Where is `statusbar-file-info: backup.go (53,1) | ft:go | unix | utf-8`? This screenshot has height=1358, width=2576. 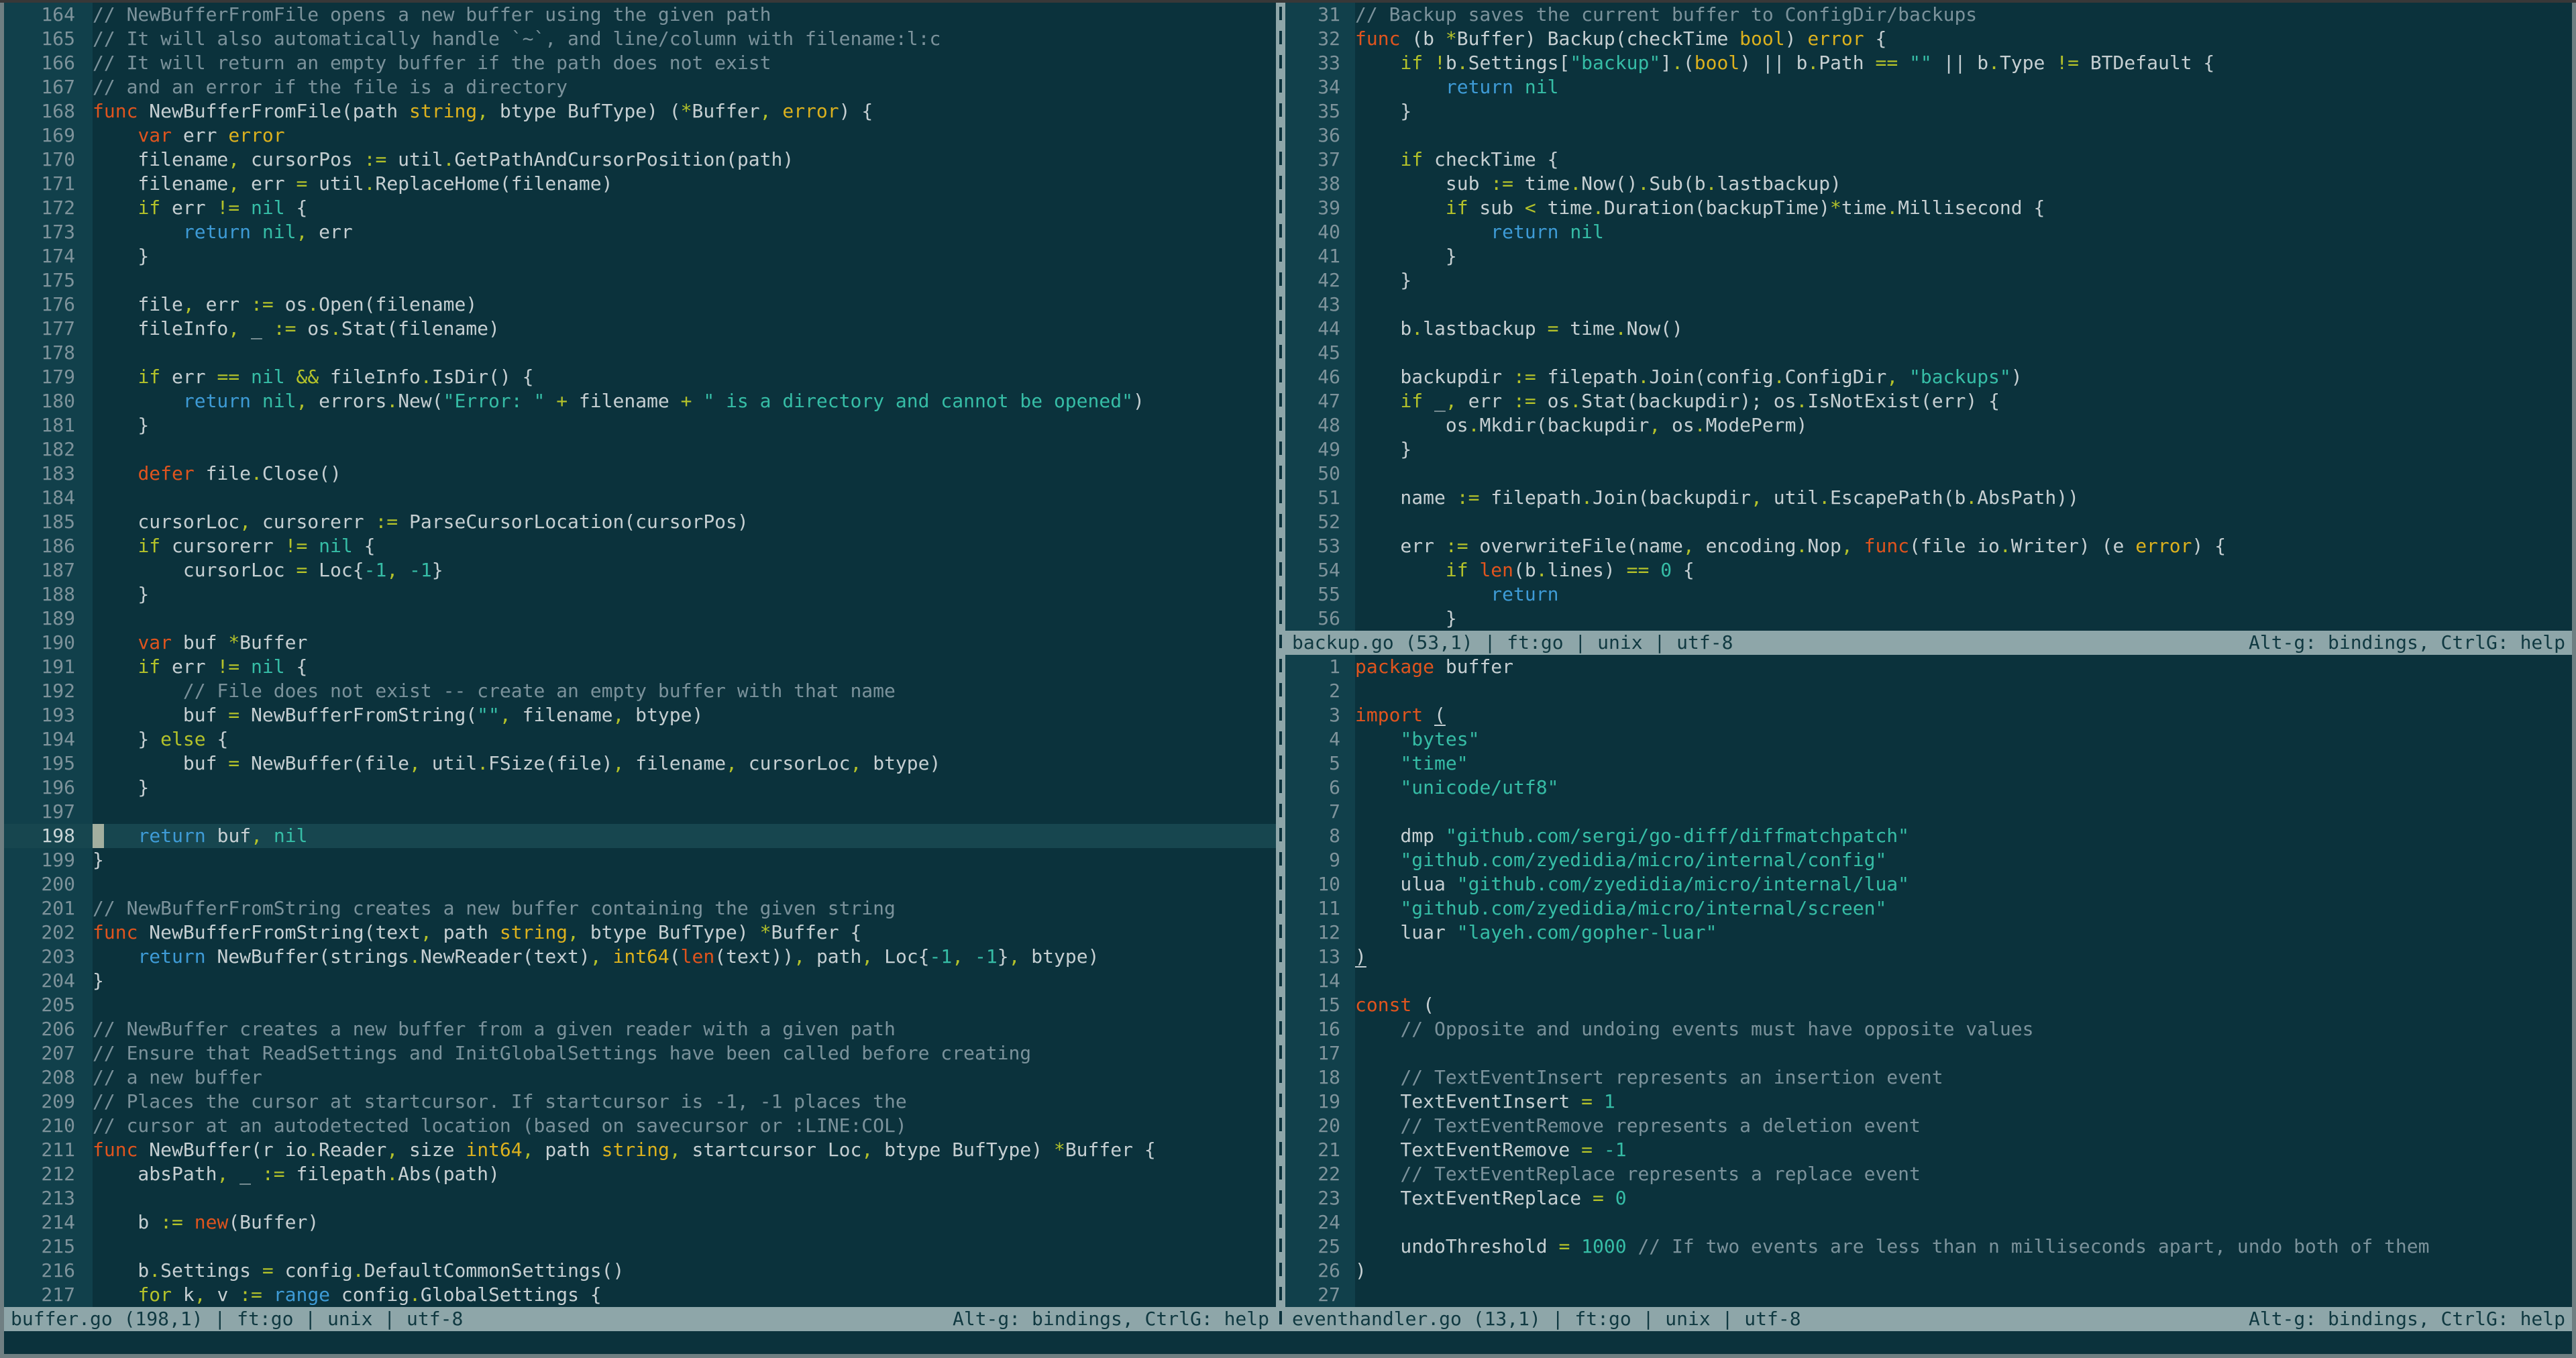
statusbar-file-info: backup.go (53,1) | ft:go | unix | utf-8 is located at coordinates (1512, 642).